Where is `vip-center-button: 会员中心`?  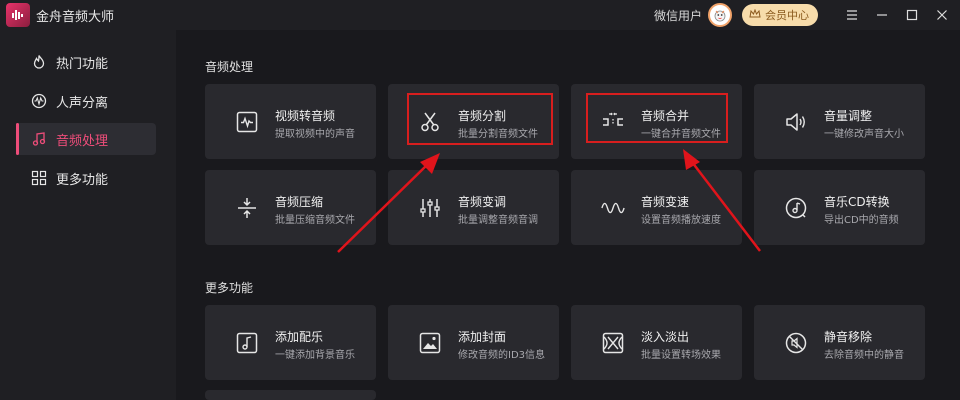
vip-center-button: 会员中心 is located at coordinates (780, 15).